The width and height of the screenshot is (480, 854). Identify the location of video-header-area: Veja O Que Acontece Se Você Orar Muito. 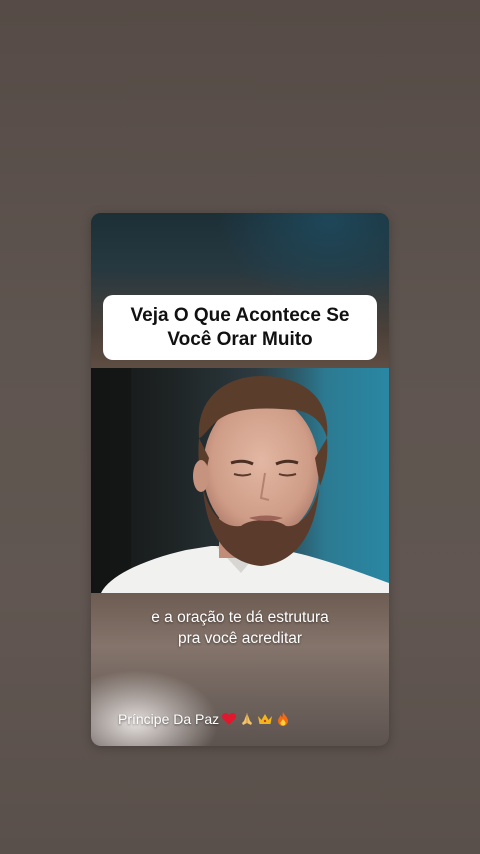
(240, 290).